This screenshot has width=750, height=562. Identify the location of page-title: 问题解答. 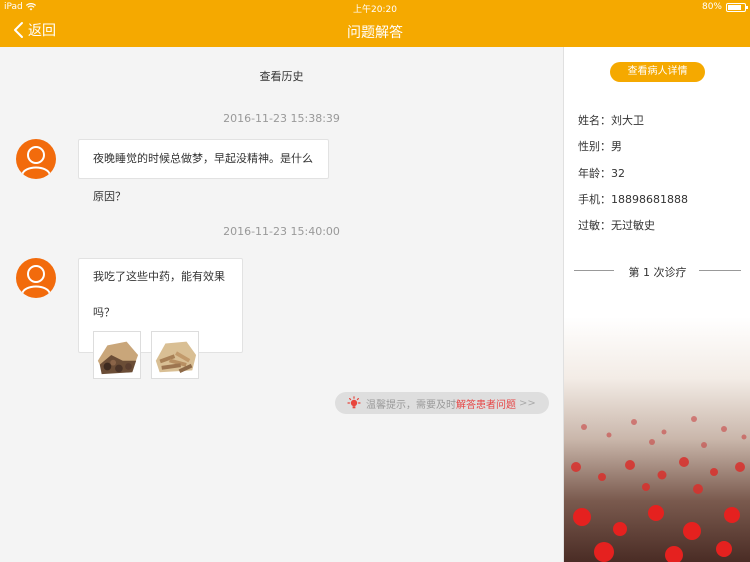
(375, 33).